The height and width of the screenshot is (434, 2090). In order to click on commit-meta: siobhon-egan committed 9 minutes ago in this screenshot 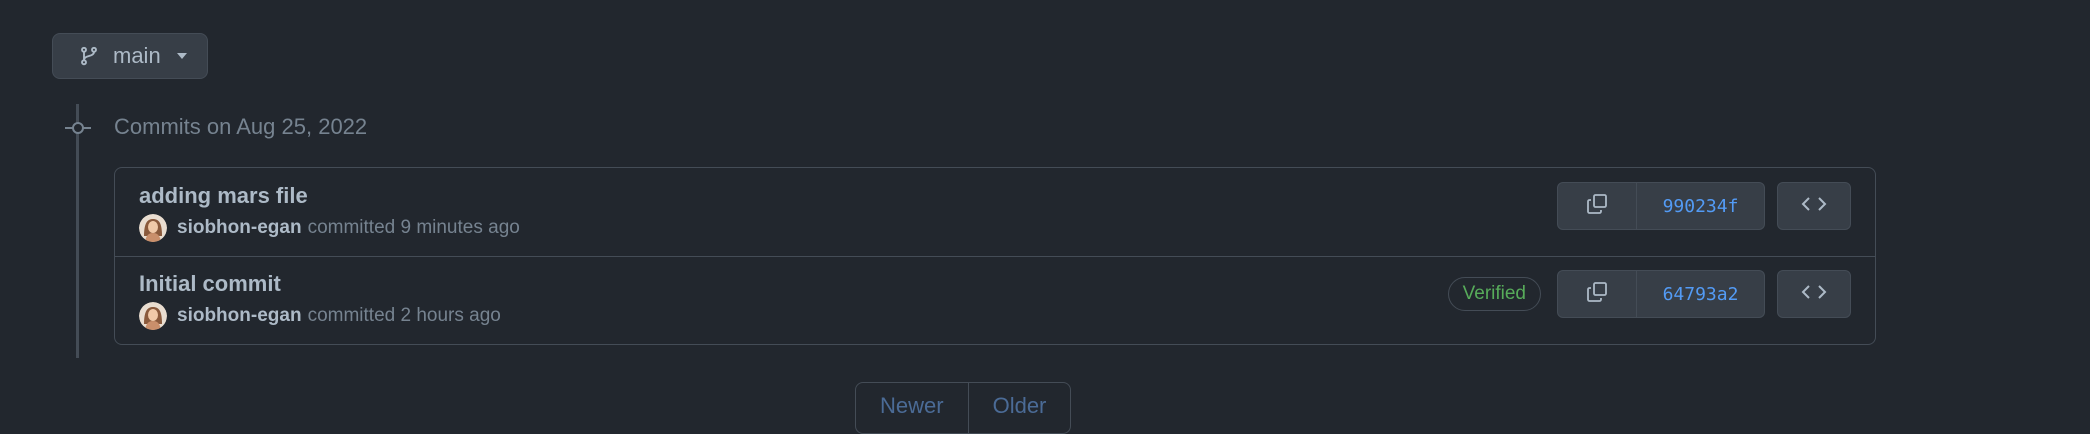, I will do `click(329, 228)`.